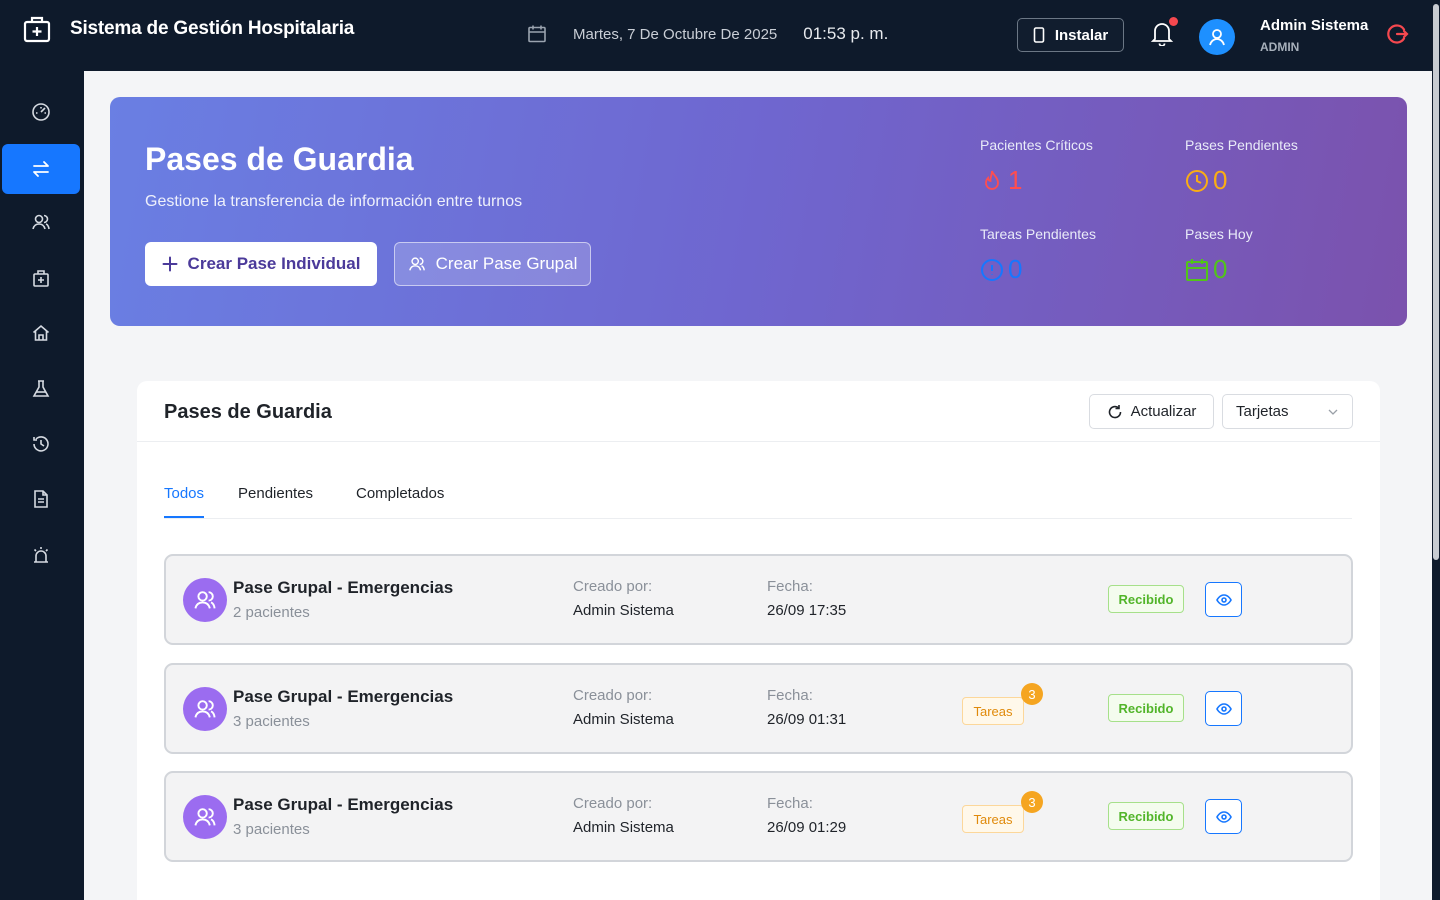  What do you see at coordinates (1163, 411) in the screenshot?
I see `refresh-label: Actualizar` at bounding box center [1163, 411].